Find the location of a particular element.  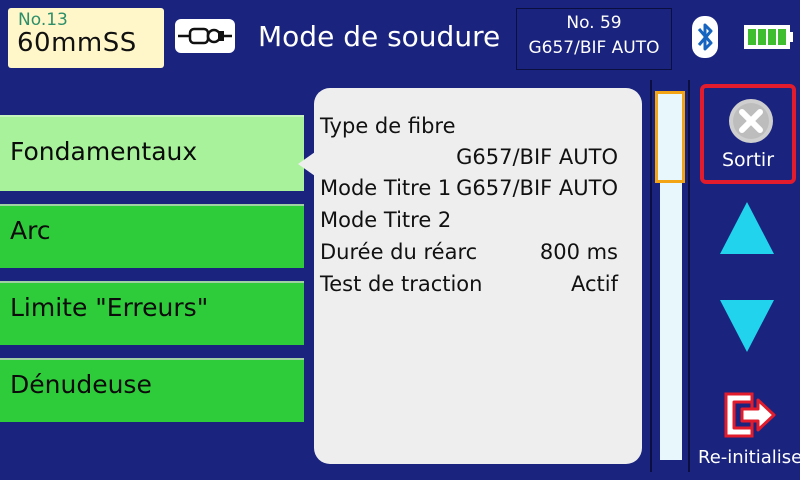

bluetooth-icon is located at coordinates (705, 37).